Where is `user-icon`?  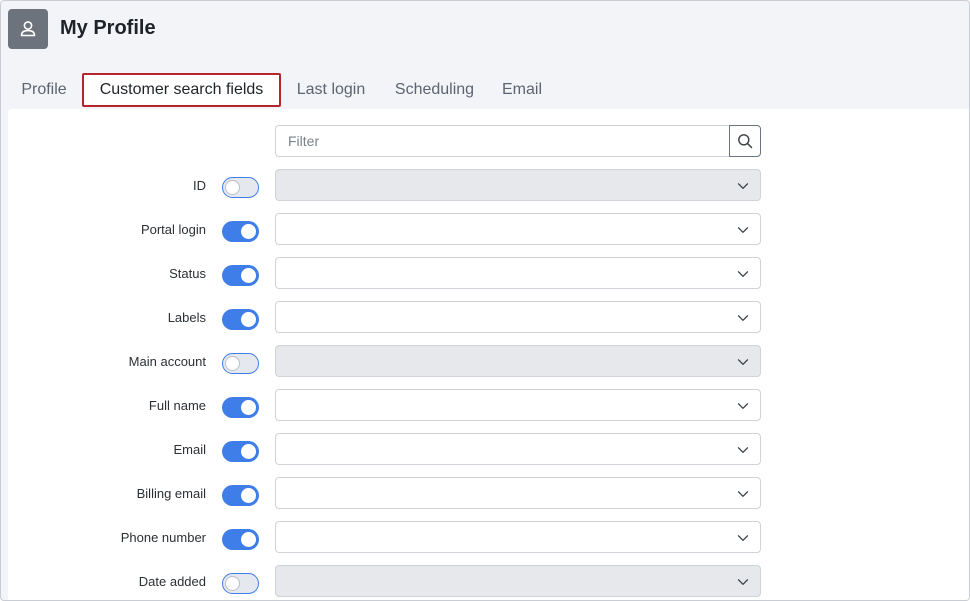
user-icon is located at coordinates (28, 29).